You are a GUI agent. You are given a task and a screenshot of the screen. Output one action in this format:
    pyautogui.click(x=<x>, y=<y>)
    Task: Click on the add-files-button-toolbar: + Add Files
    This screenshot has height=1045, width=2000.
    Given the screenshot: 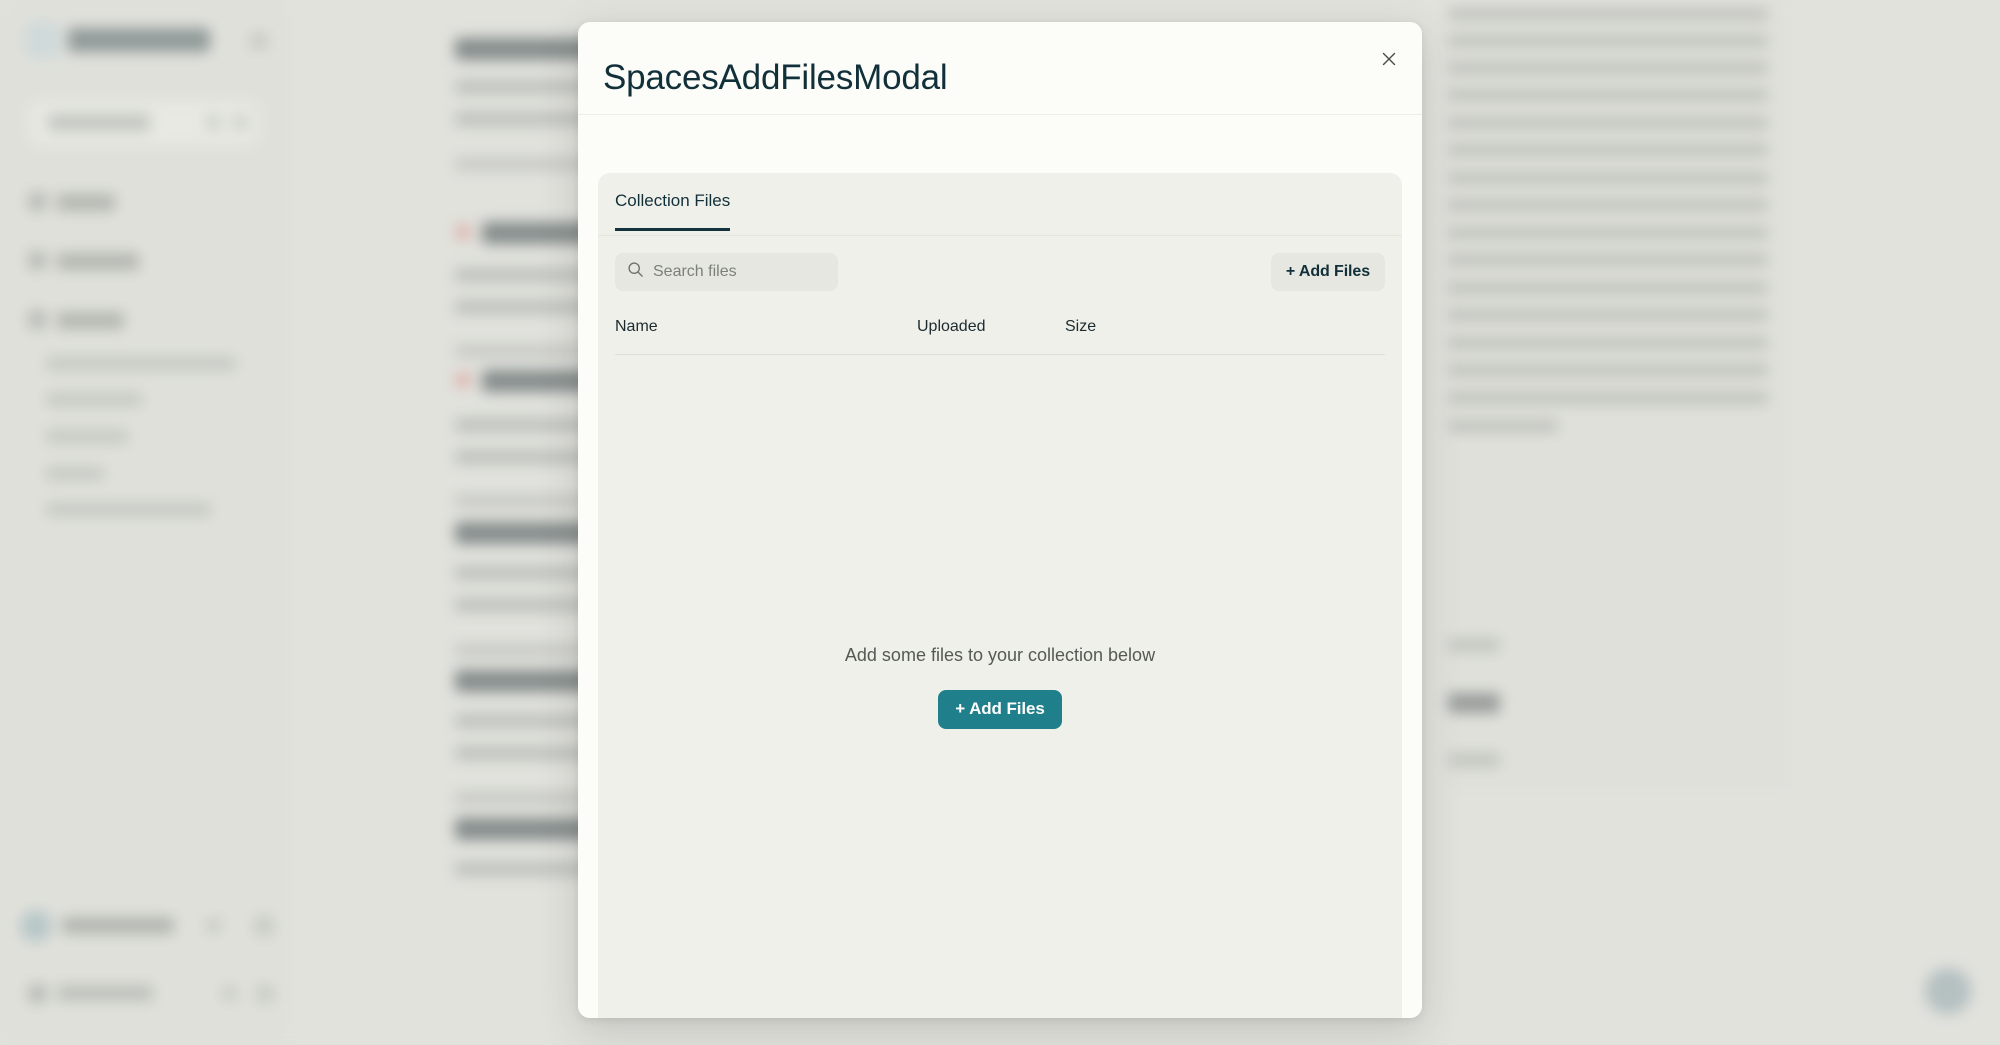 What is the action you would take?
    pyautogui.click(x=1327, y=272)
    